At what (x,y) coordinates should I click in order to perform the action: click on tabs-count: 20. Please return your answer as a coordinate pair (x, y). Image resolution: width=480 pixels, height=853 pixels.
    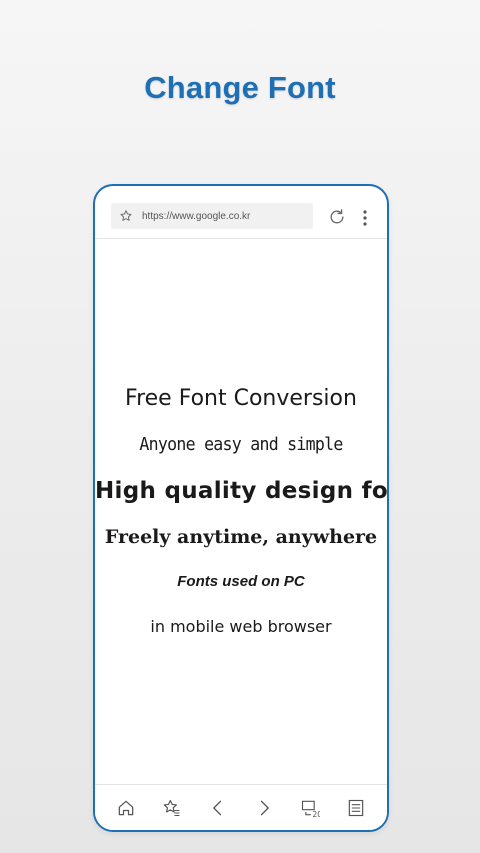
    Looking at the image, I should click on (317, 814).